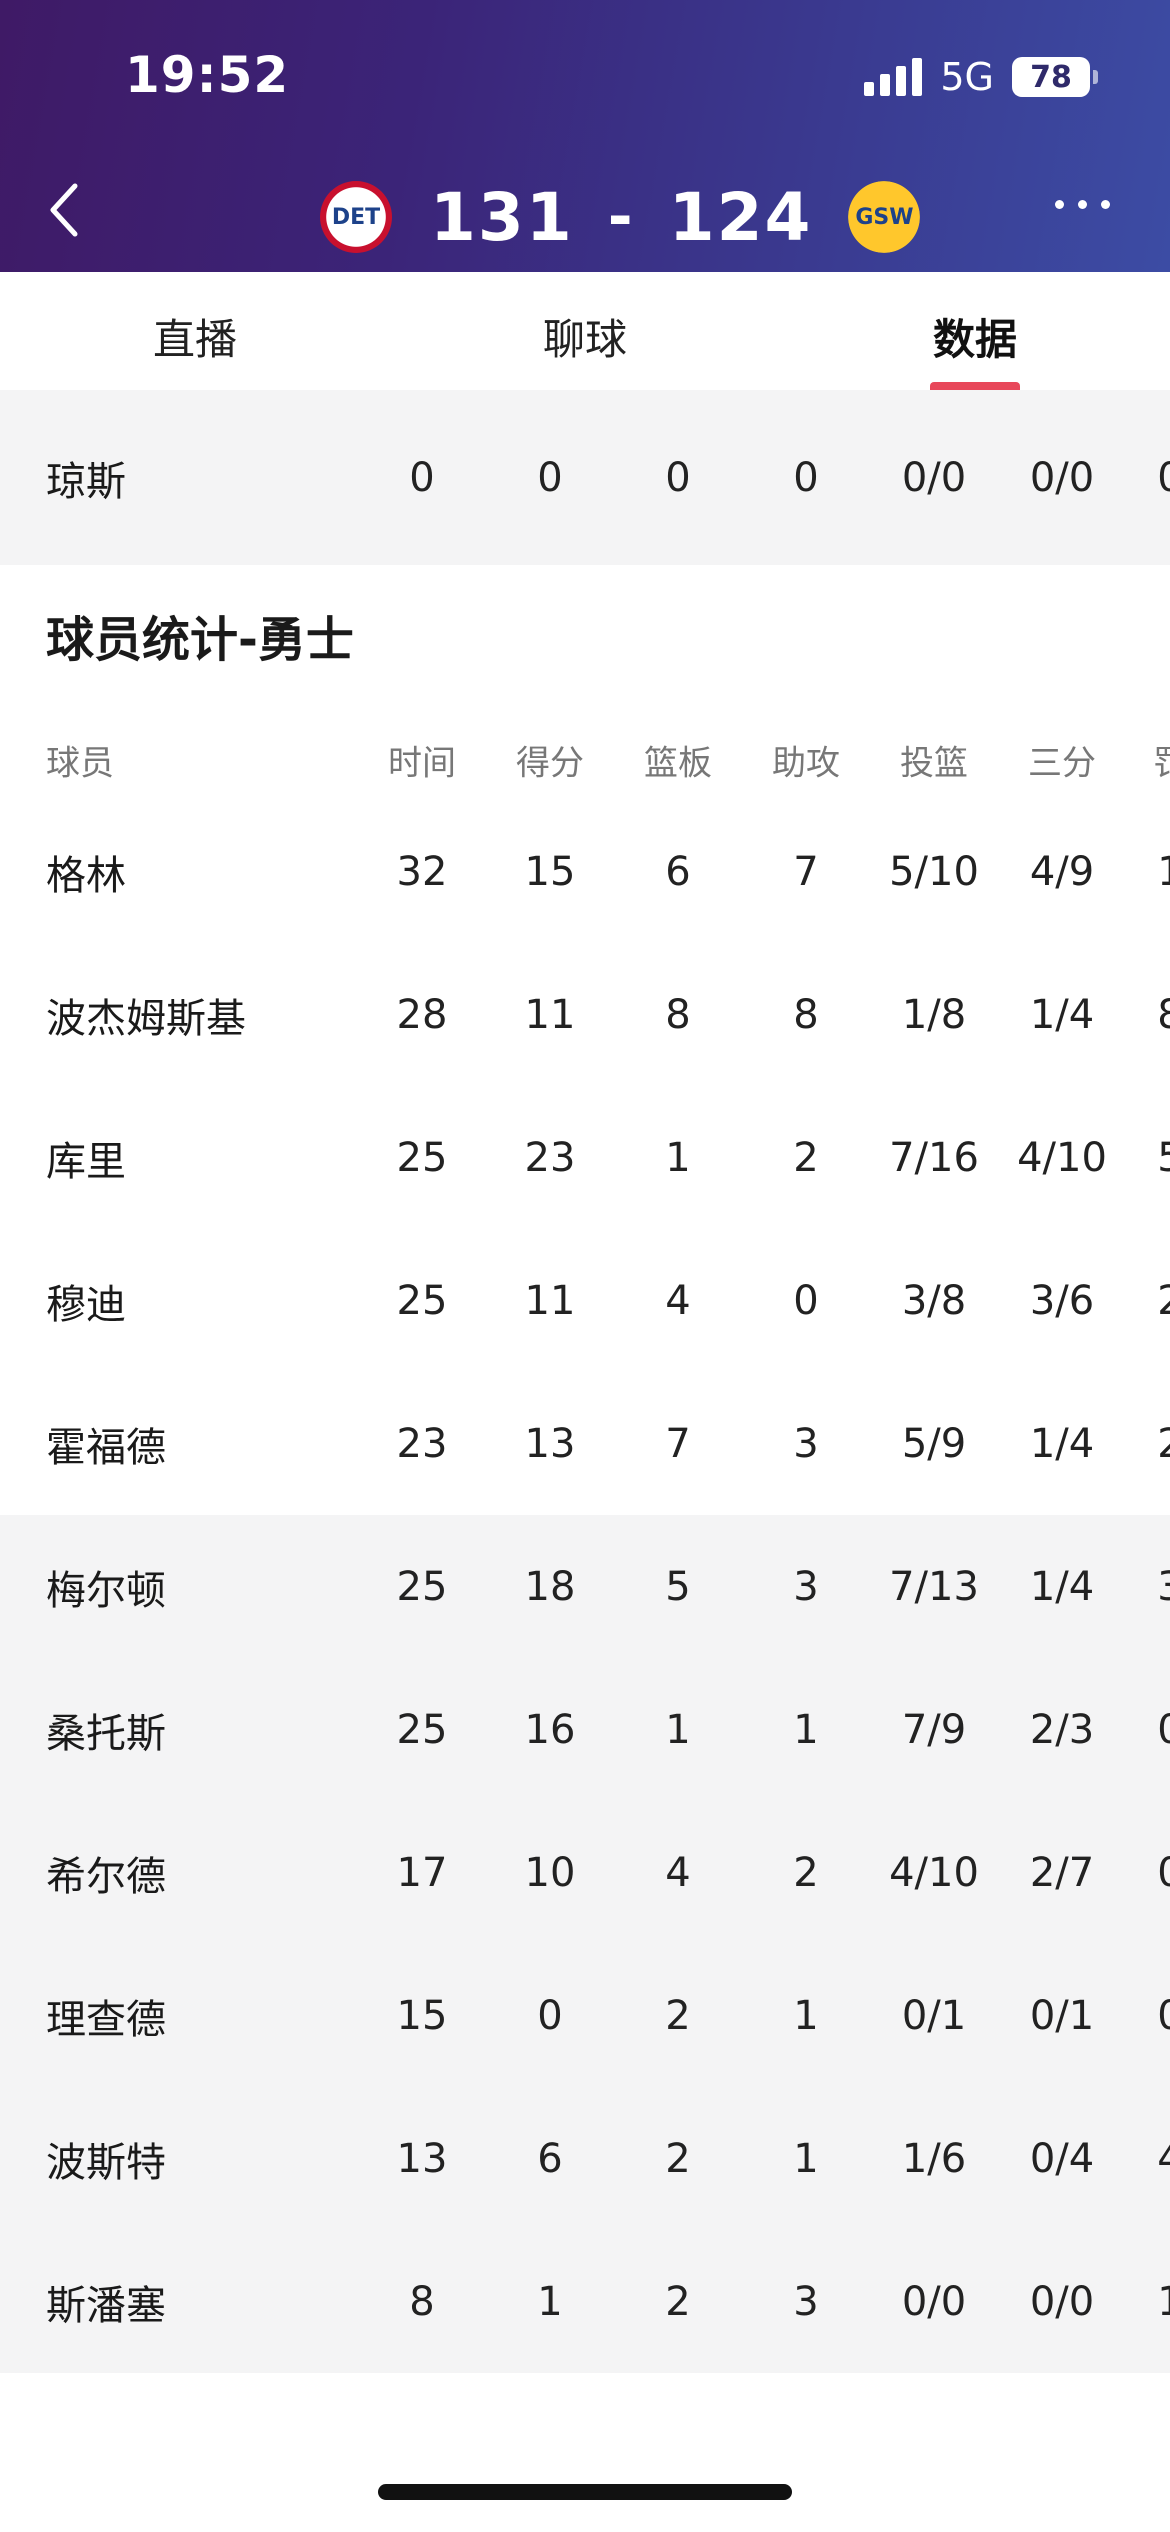  Describe the element at coordinates (106, 2159) in the screenshot. I see `player-name: 波斯特` at that location.